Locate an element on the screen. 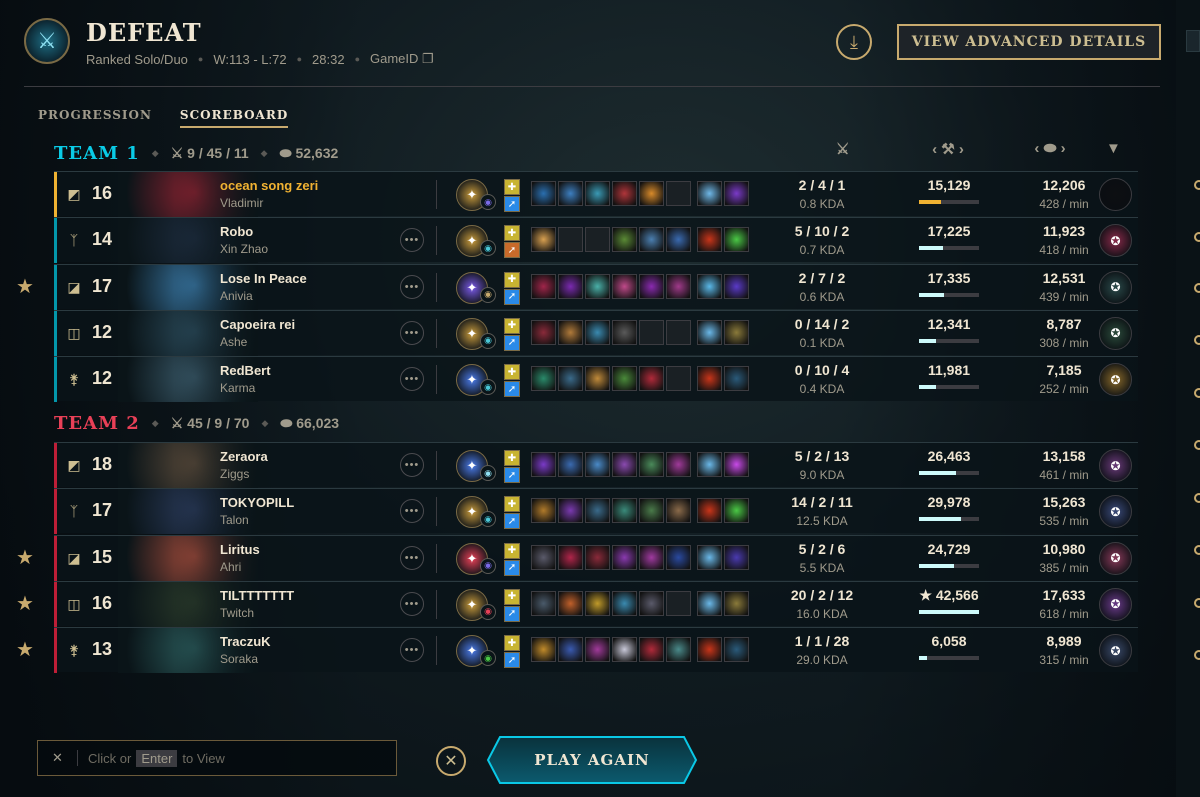 The height and width of the screenshot is (797, 1200). summoner-name: TraczuK is located at coordinates (245, 641).